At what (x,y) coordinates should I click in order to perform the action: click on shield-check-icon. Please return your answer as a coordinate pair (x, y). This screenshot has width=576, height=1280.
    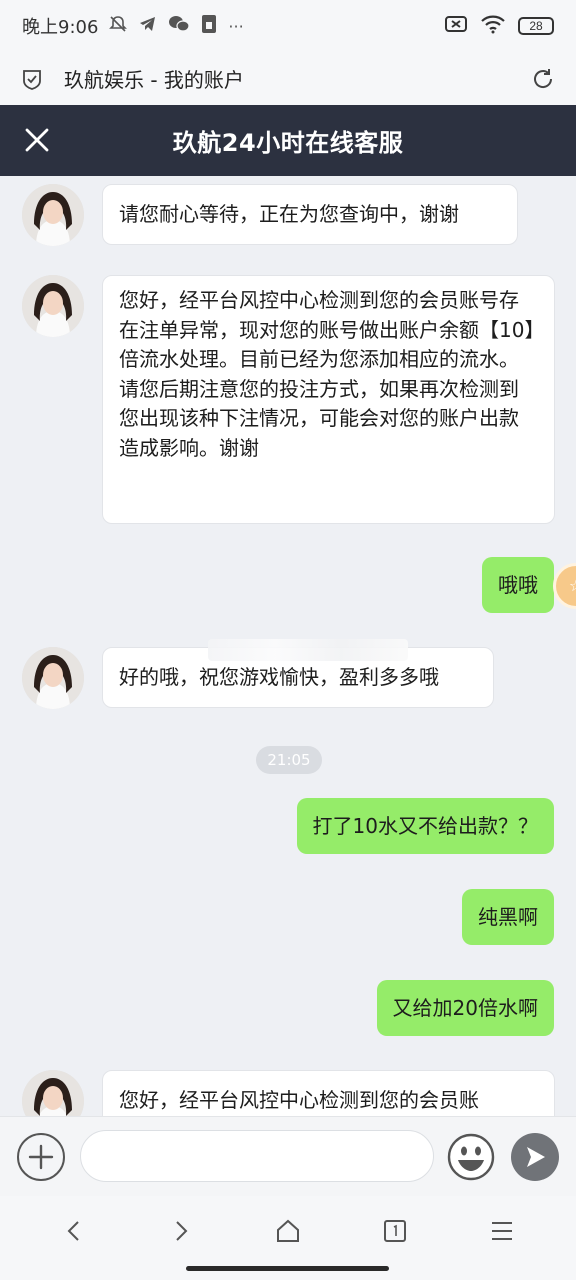
    Looking at the image, I should click on (32, 79).